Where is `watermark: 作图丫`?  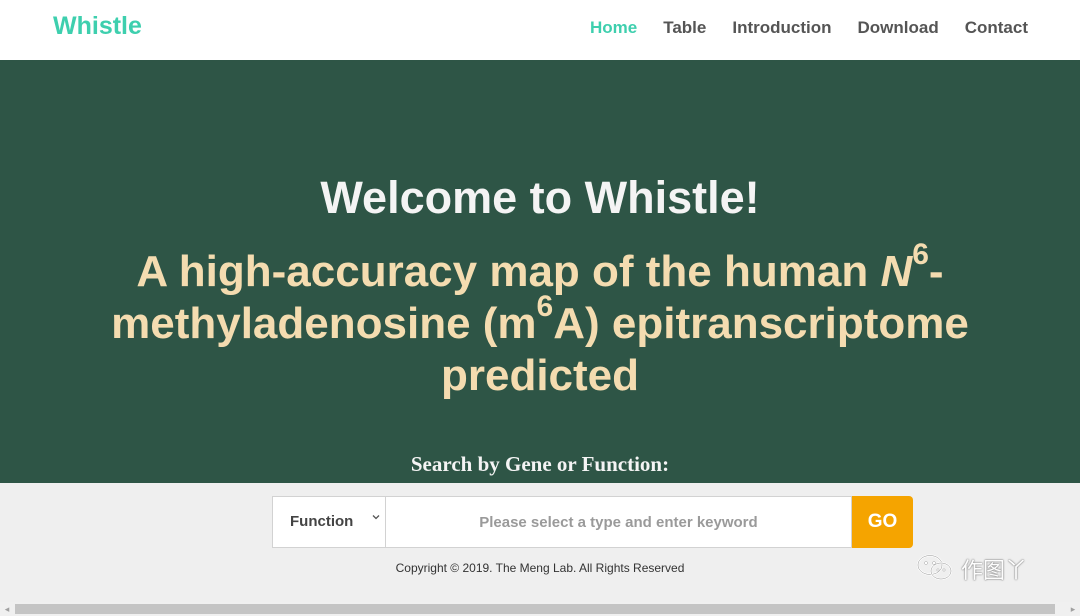
watermark: 作图丫 is located at coordinates (985, 569).